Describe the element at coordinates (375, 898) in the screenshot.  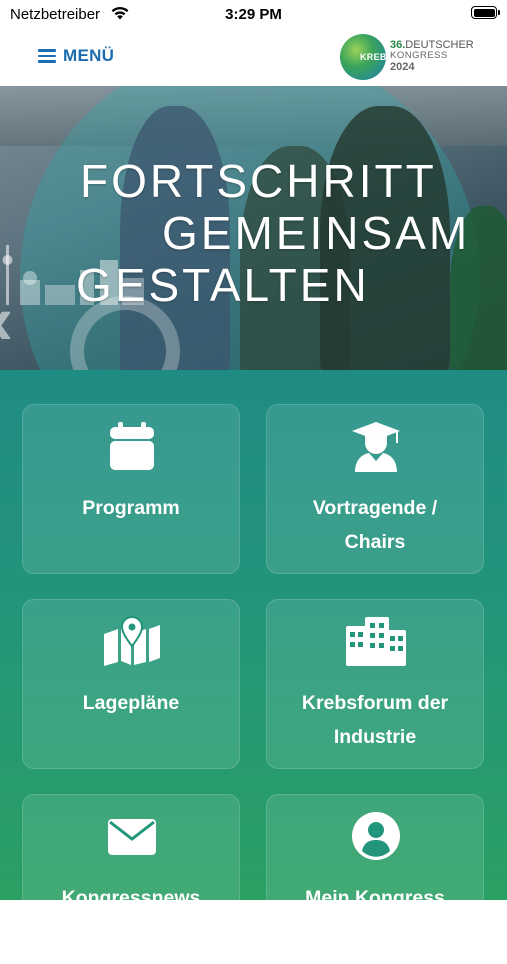
I see `tile-label: Mein Kongress` at that location.